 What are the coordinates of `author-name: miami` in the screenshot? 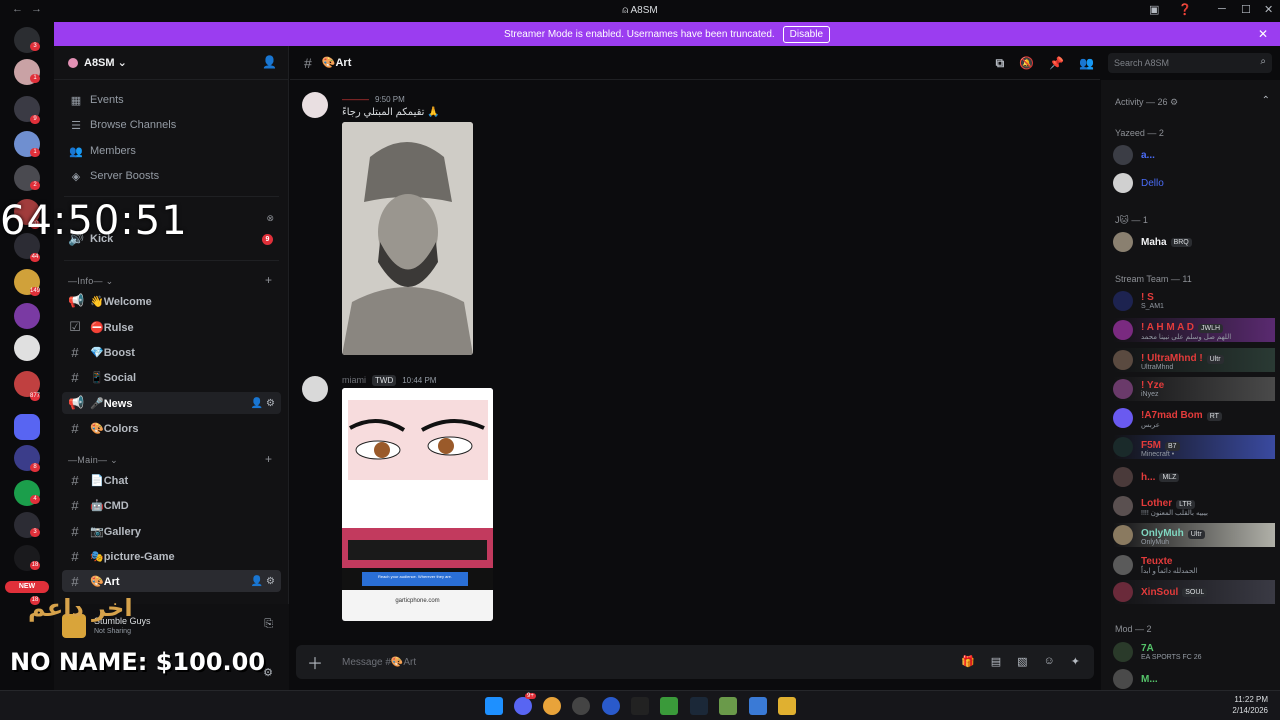 It's located at (354, 380).